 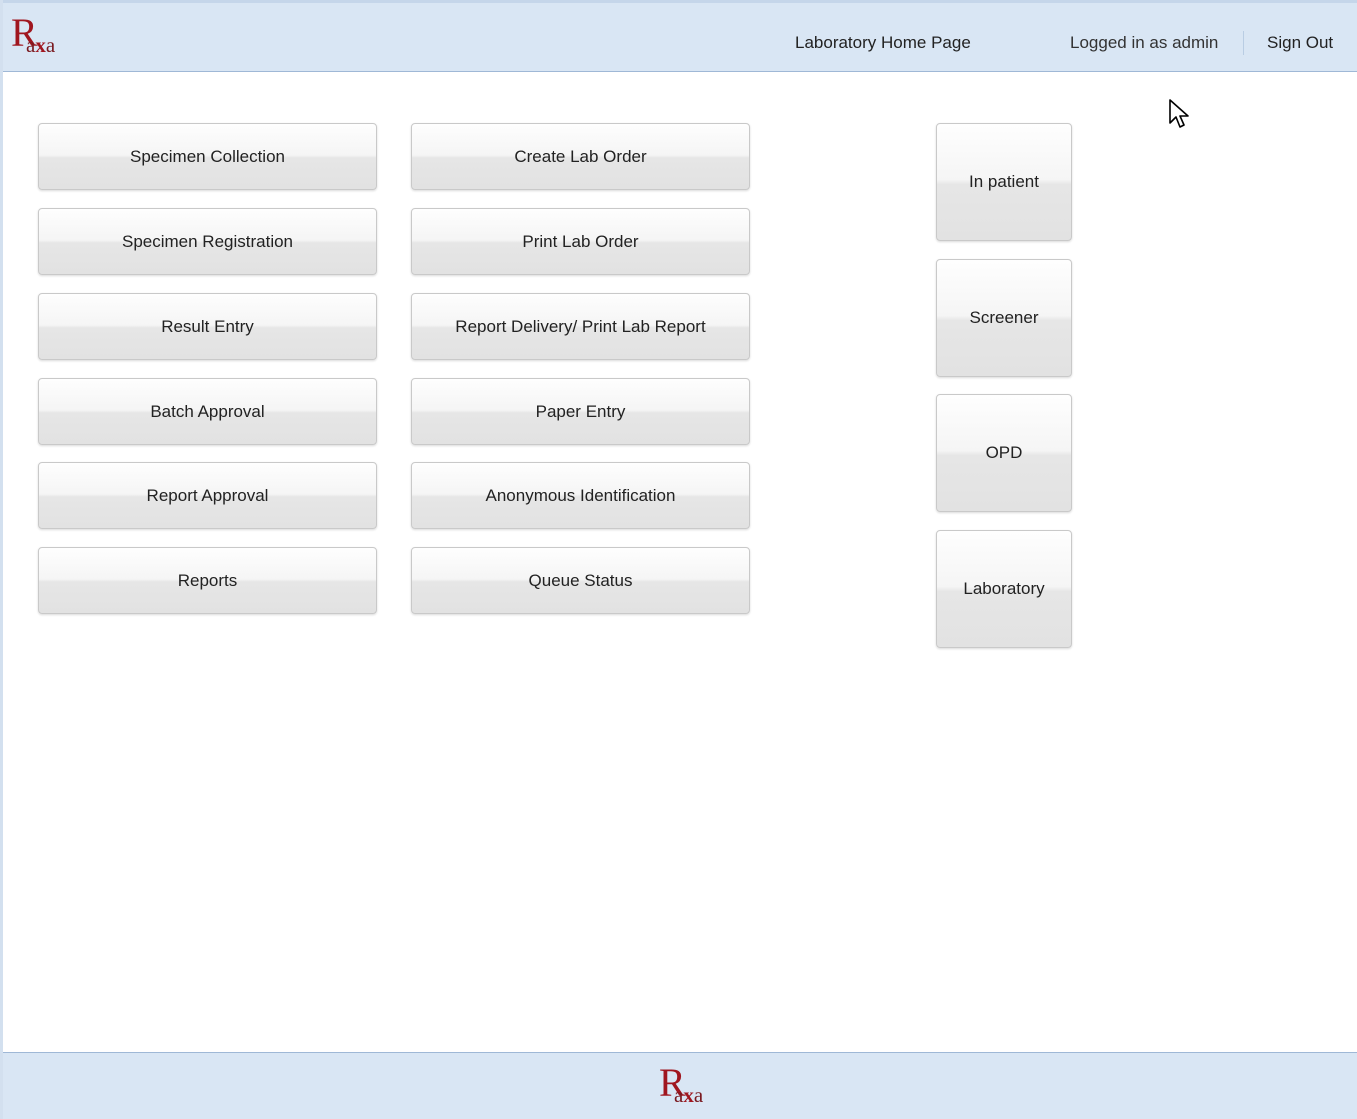 I want to click on sign-out-link: Sign Out, so click(x=1300, y=43).